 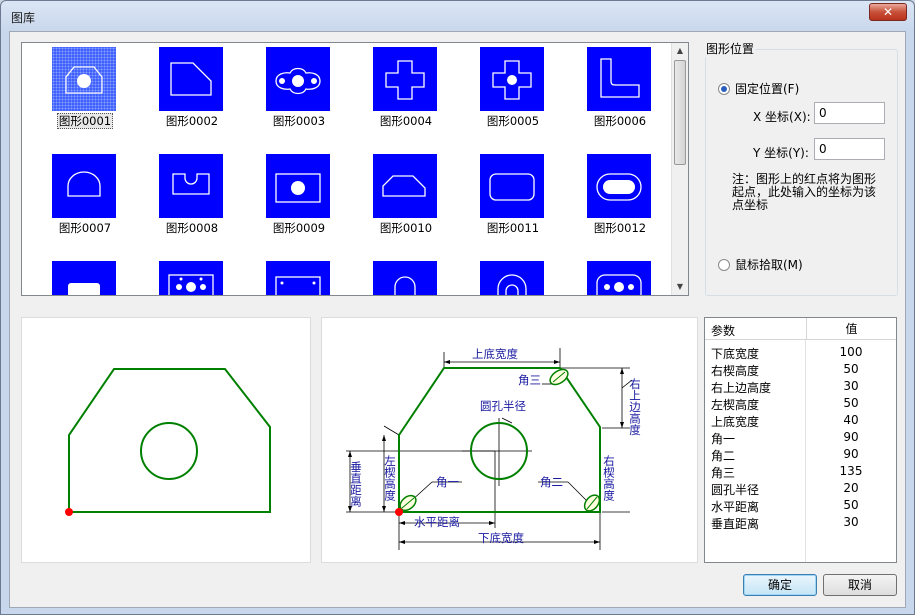 What do you see at coordinates (781, 153) in the screenshot?
I see `y-coord-label: Y 坐标(Y):` at bounding box center [781, 153].